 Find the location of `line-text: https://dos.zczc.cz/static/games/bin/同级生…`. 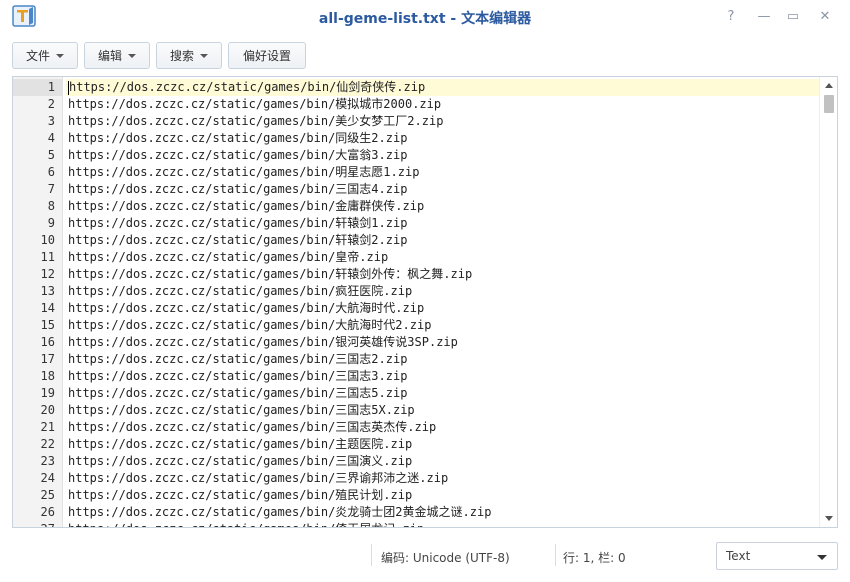

line-text: https://dos.zczc.cz/static/games/bin/同级生… is located at coordinates (443, 138).